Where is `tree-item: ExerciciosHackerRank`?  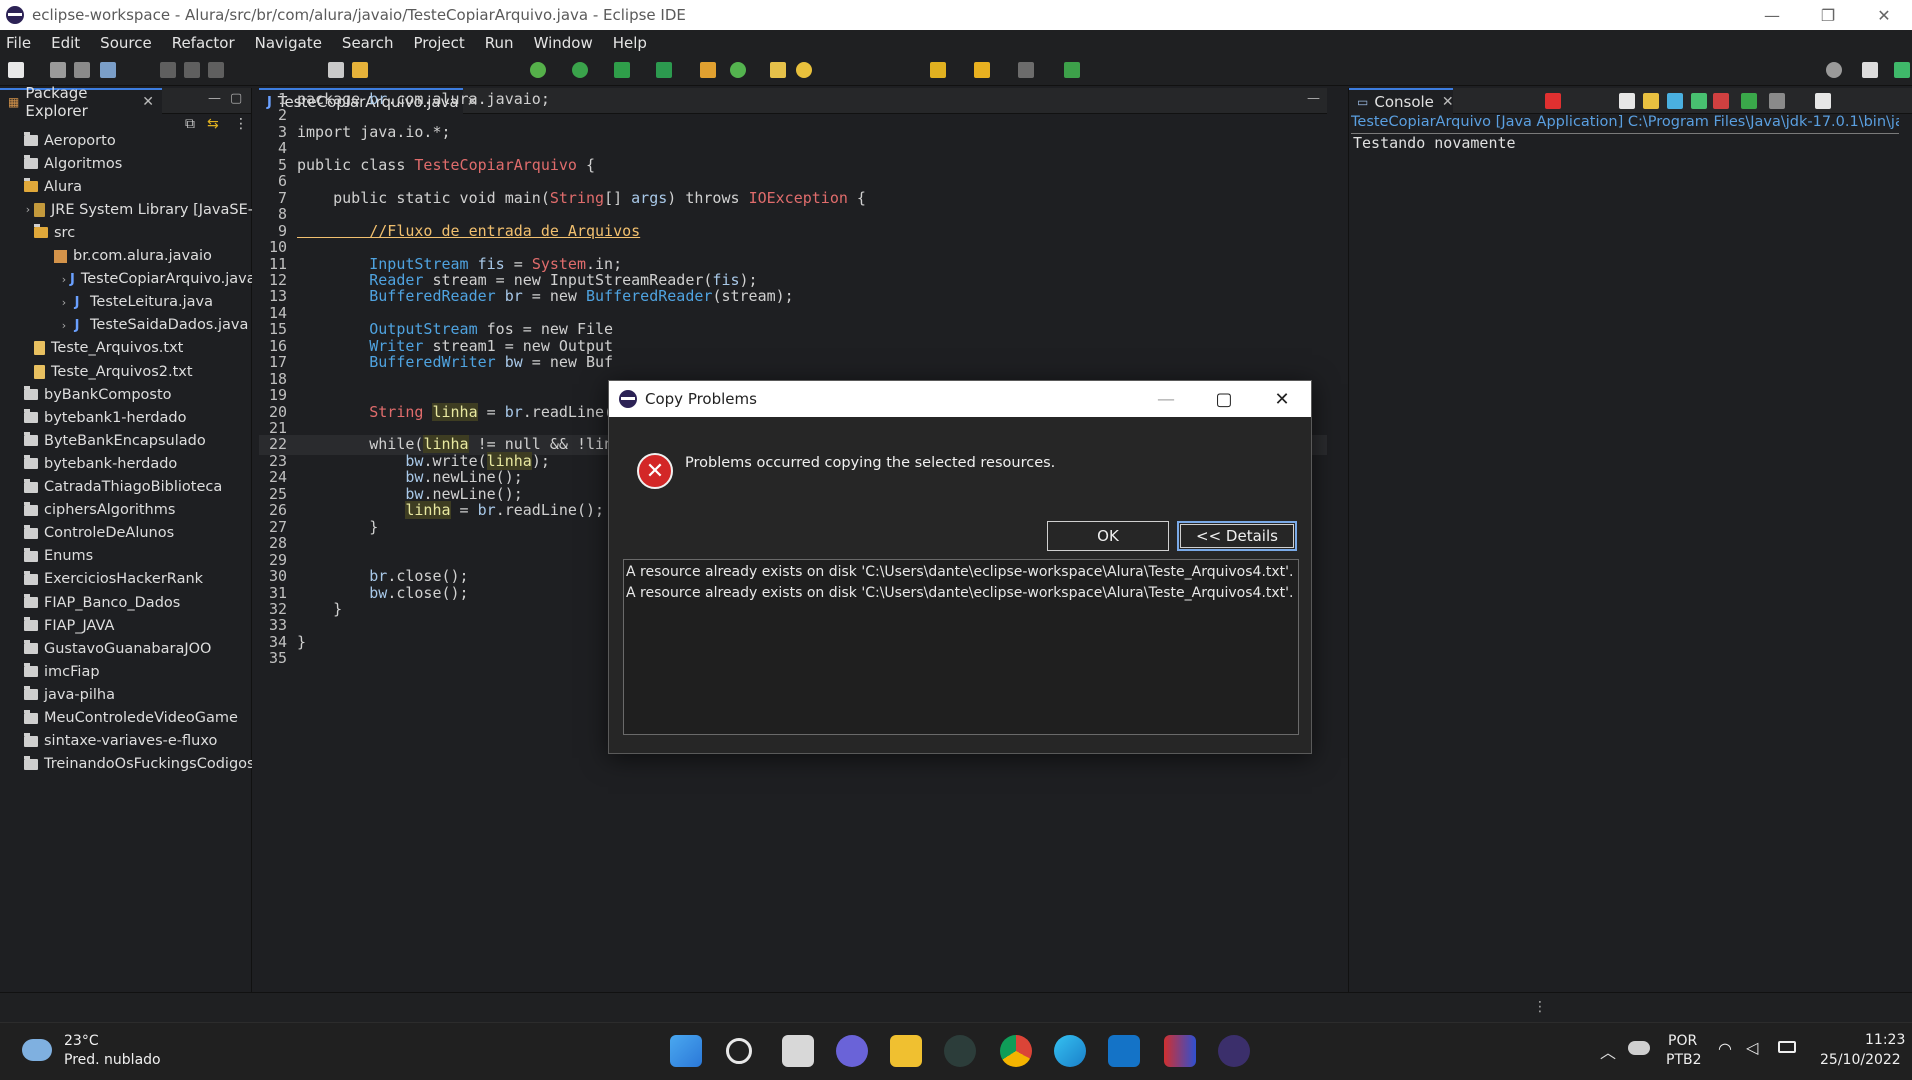 tree-item: ExerciciosHackerRank is located at coordinates (126, 579).